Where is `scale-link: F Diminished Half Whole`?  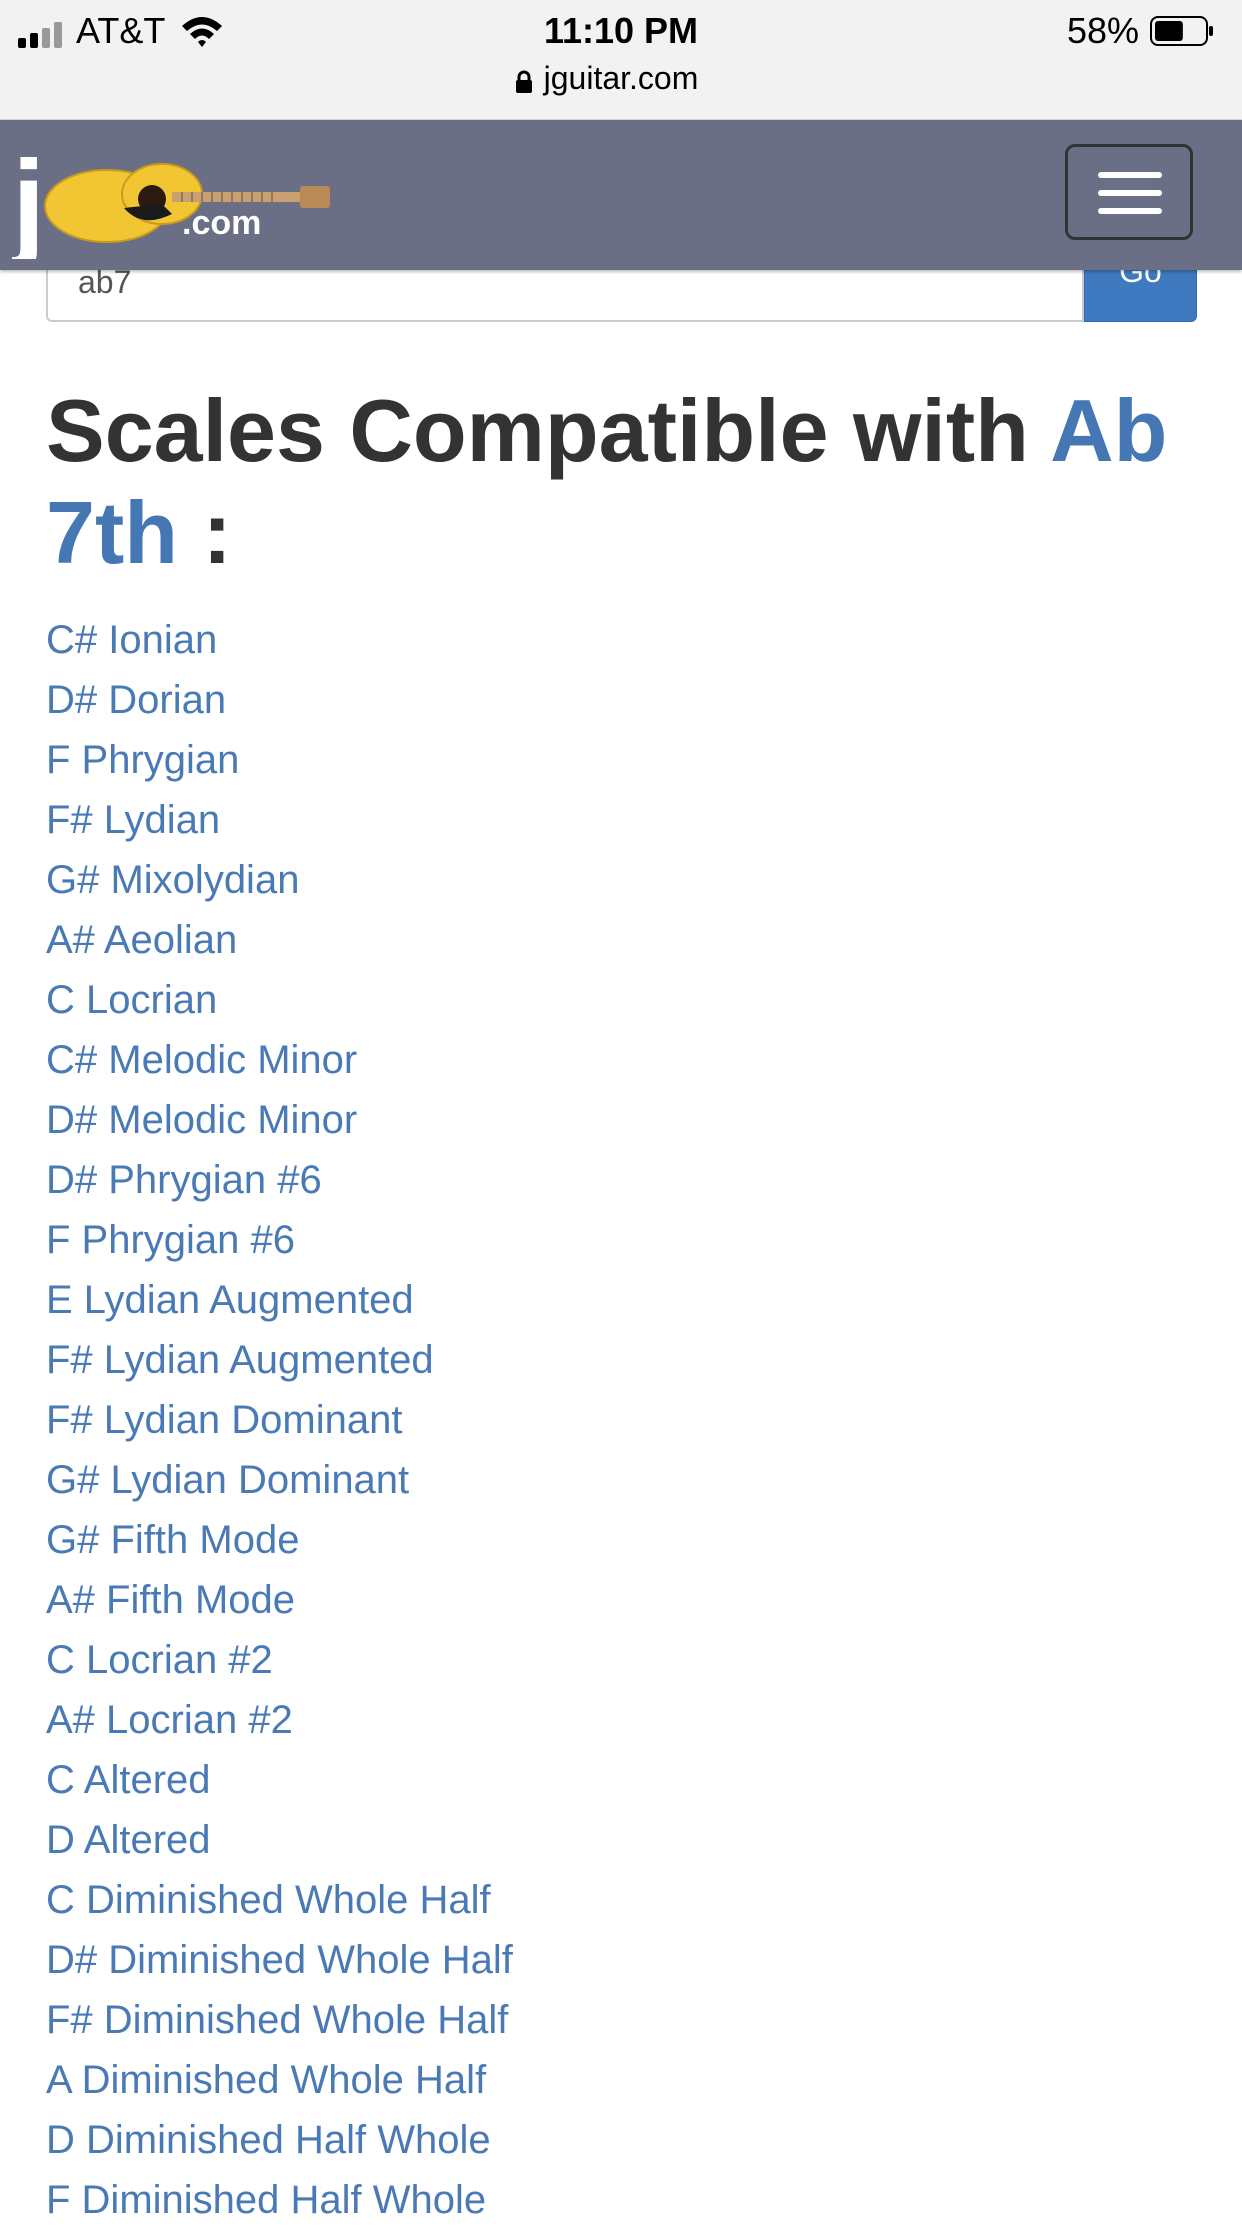
scale-link: F Diminished Half Whole is located at coordinates (279, 2200).